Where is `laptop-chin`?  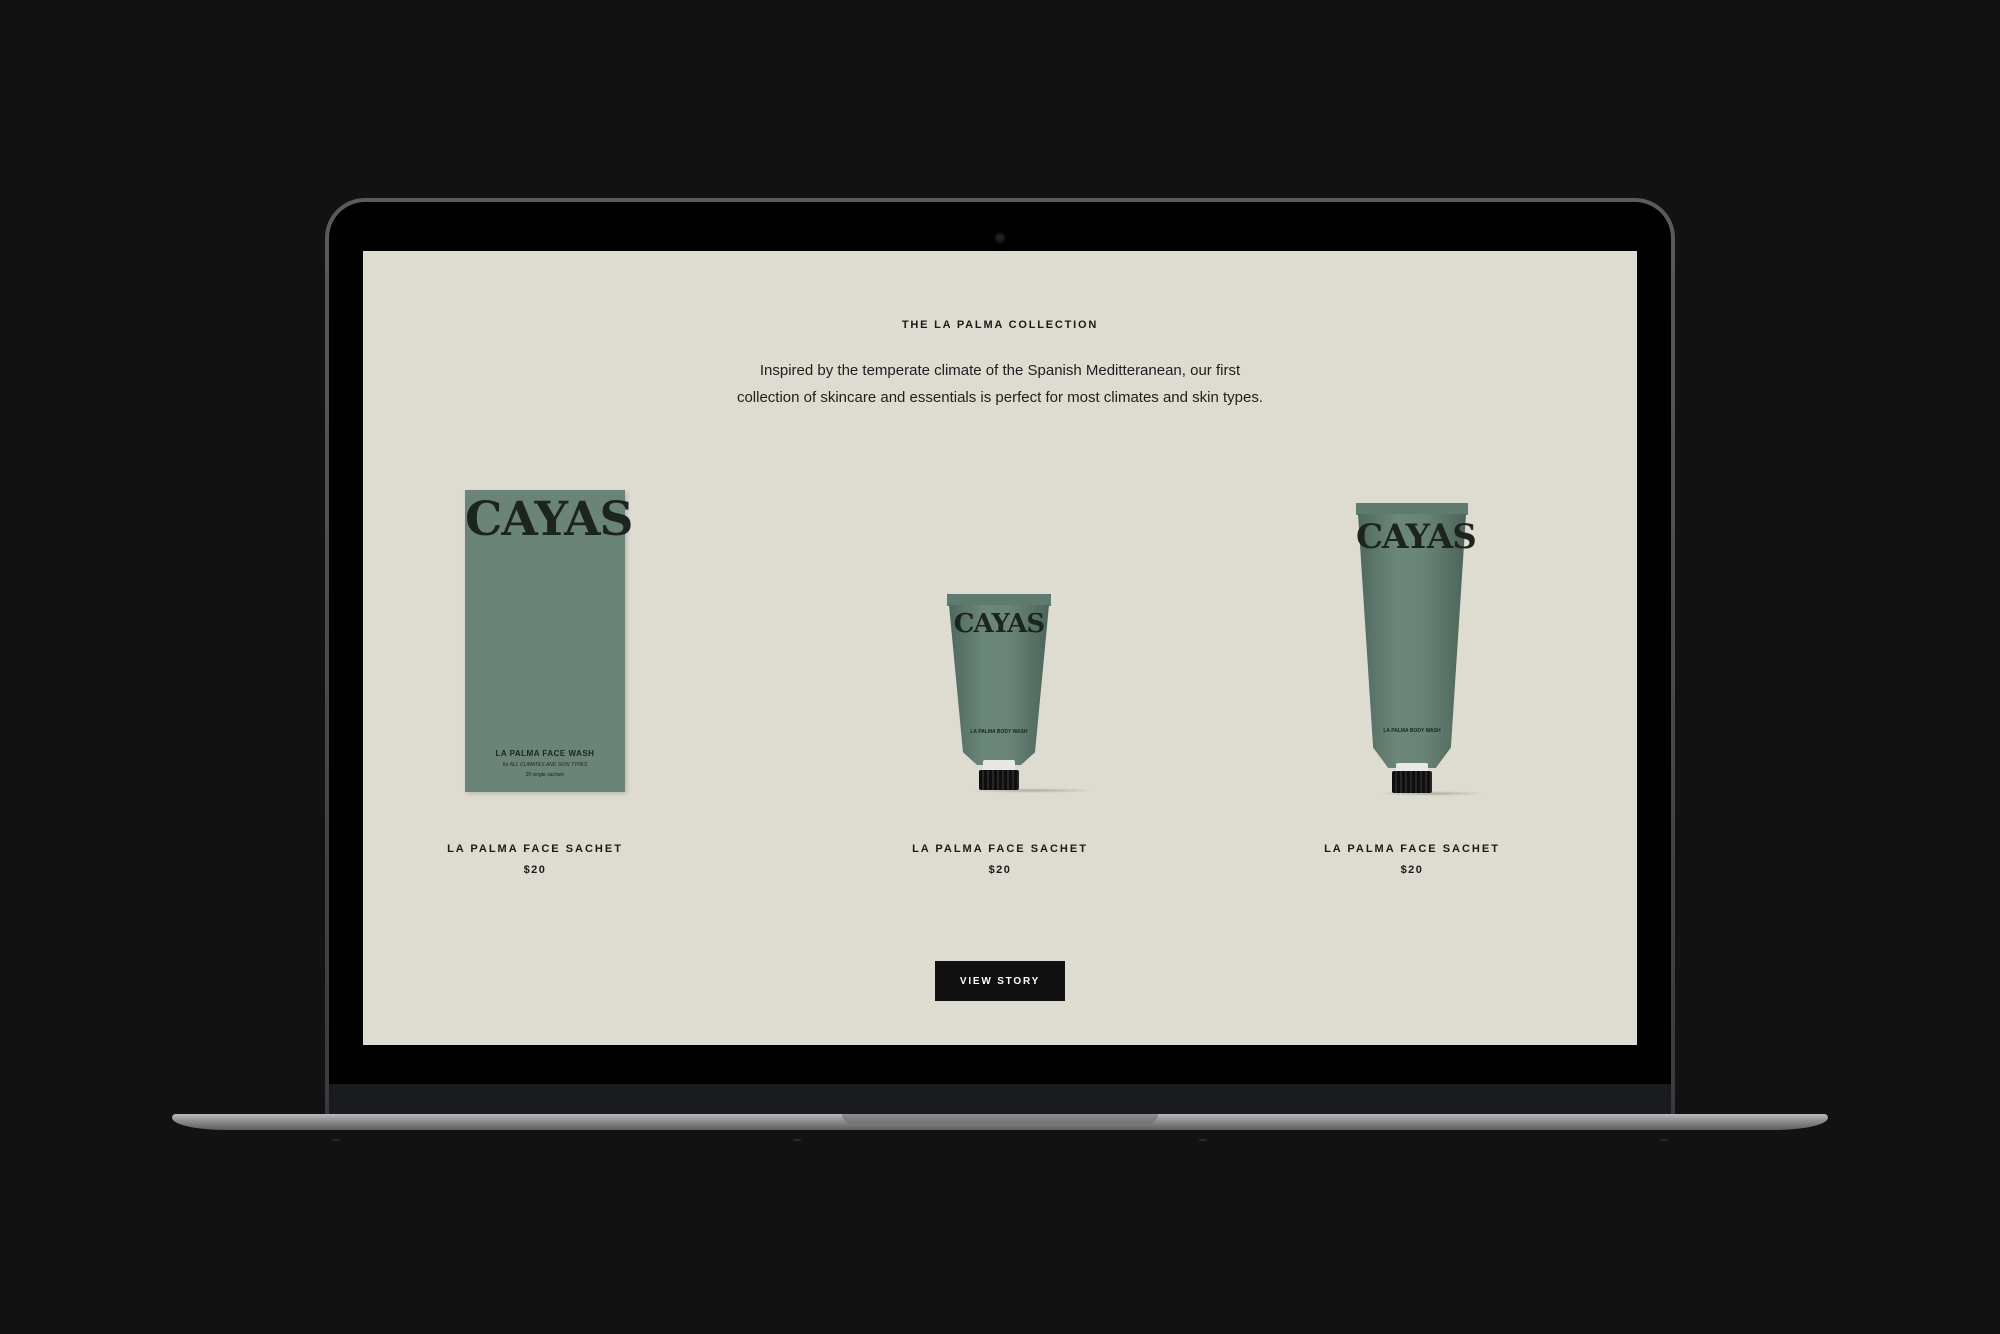
laptop-chin is located at coordinates (1000, 1101).